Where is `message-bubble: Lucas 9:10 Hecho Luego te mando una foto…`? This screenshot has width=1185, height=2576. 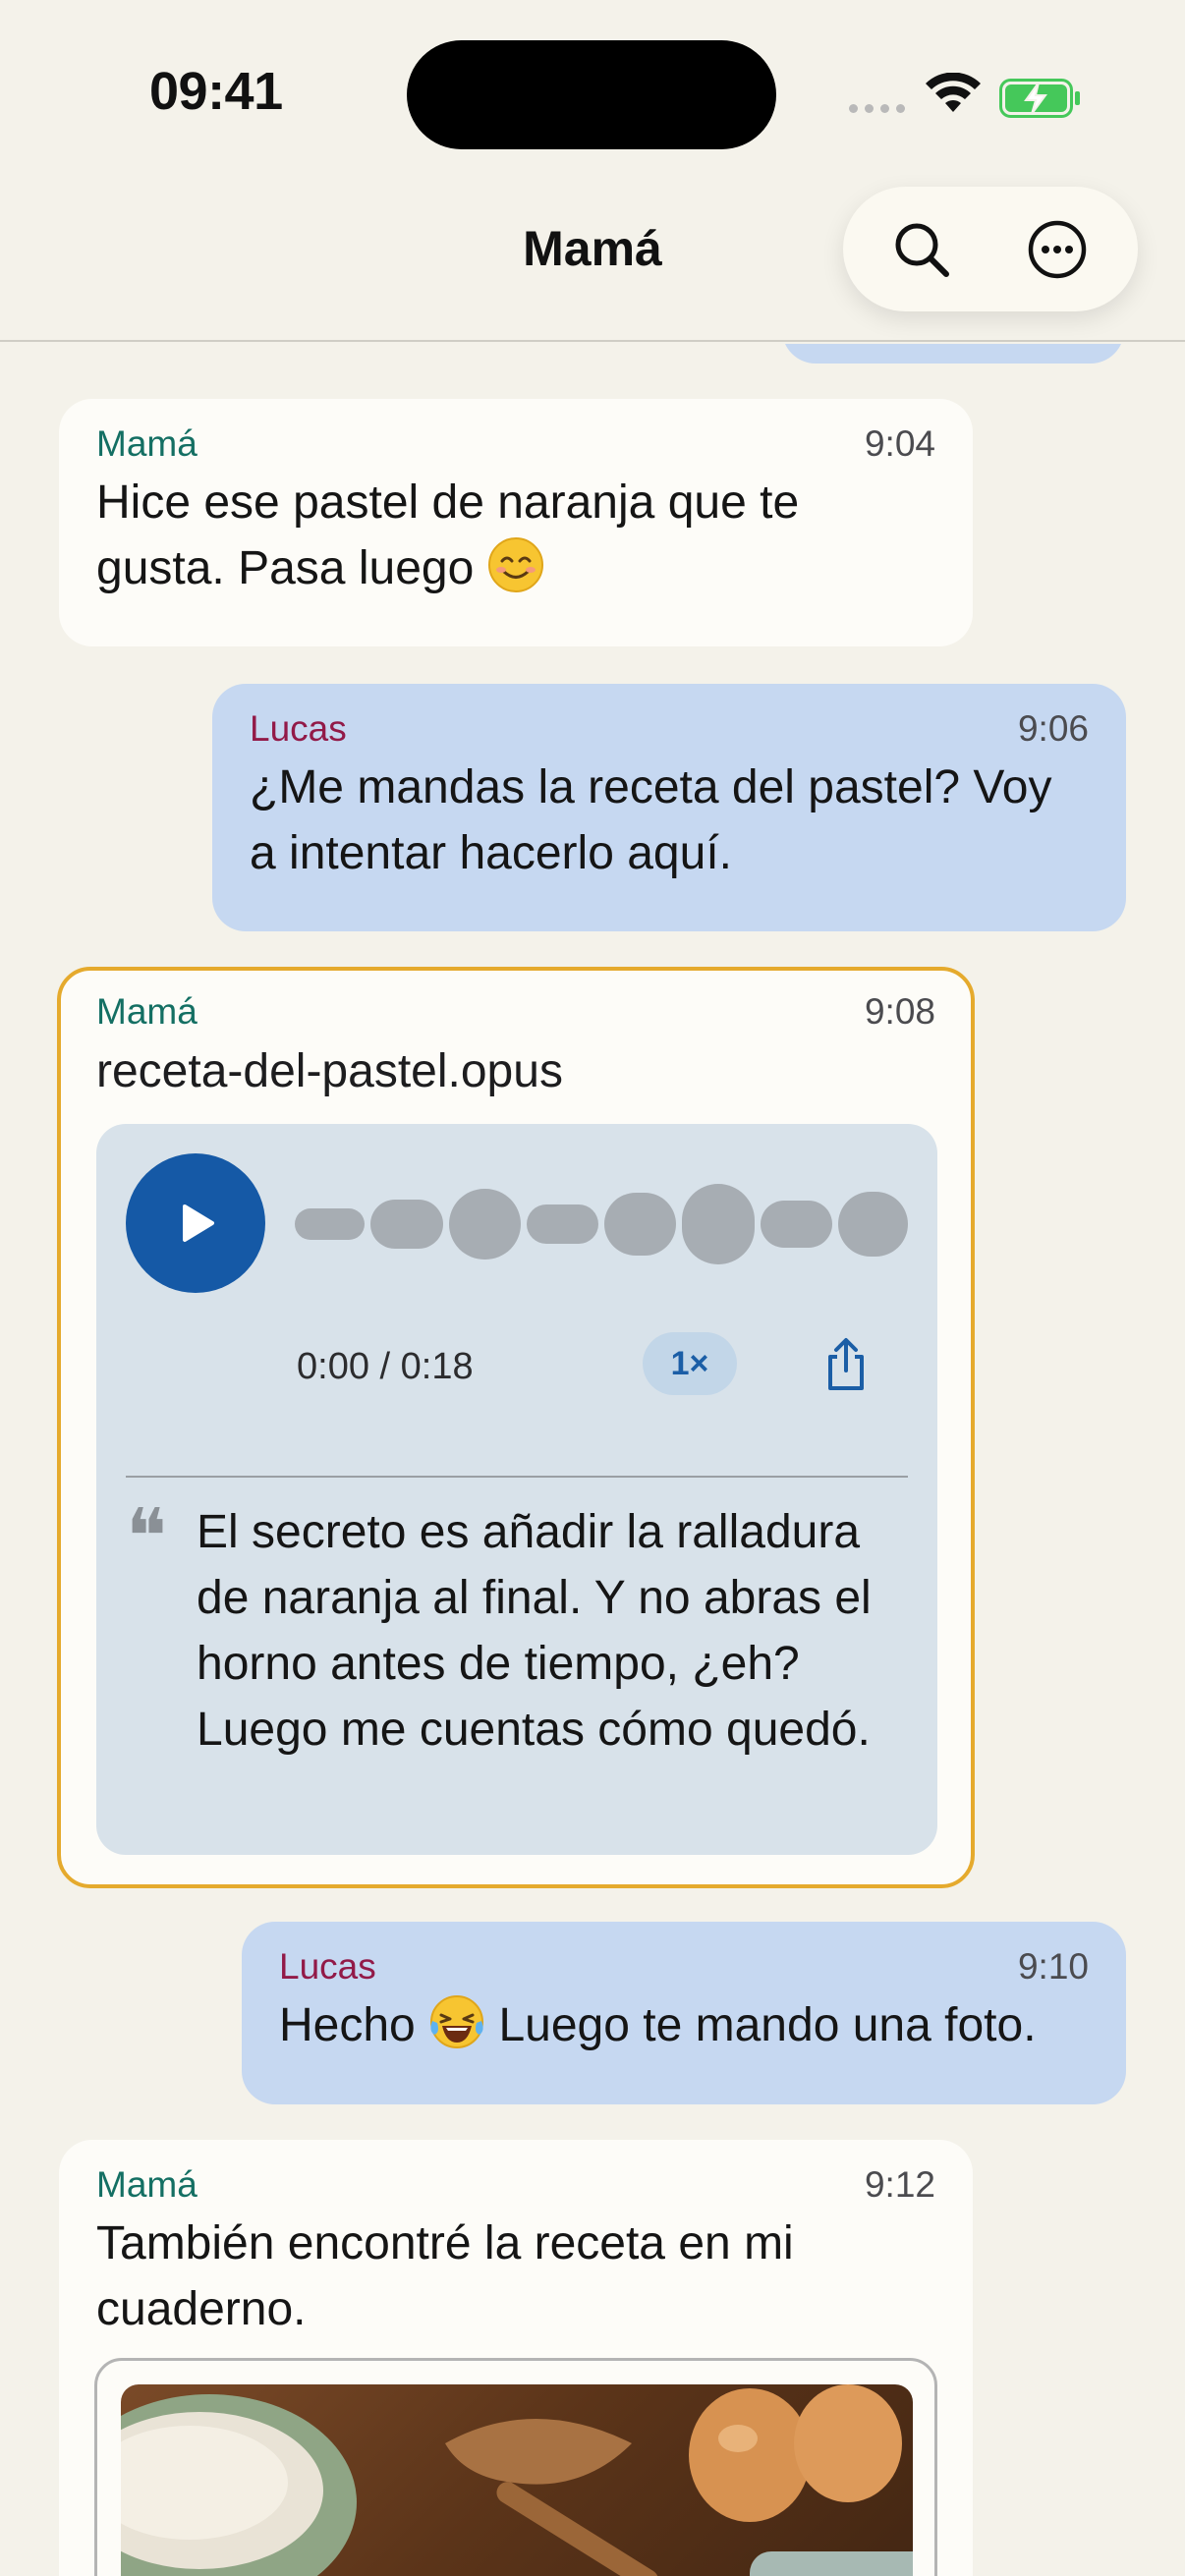 message-bubble: Lucas 9:10 Hecho Luego te mando una foto… is located at coordinates (684, 2013).